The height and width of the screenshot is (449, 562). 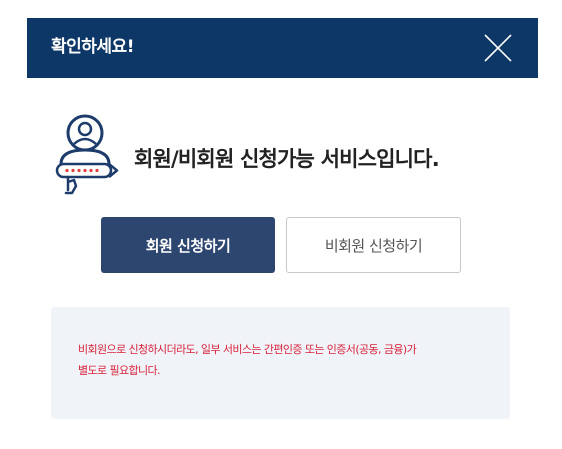 I want to click on user-login-icon, so click(x=87, y=154).